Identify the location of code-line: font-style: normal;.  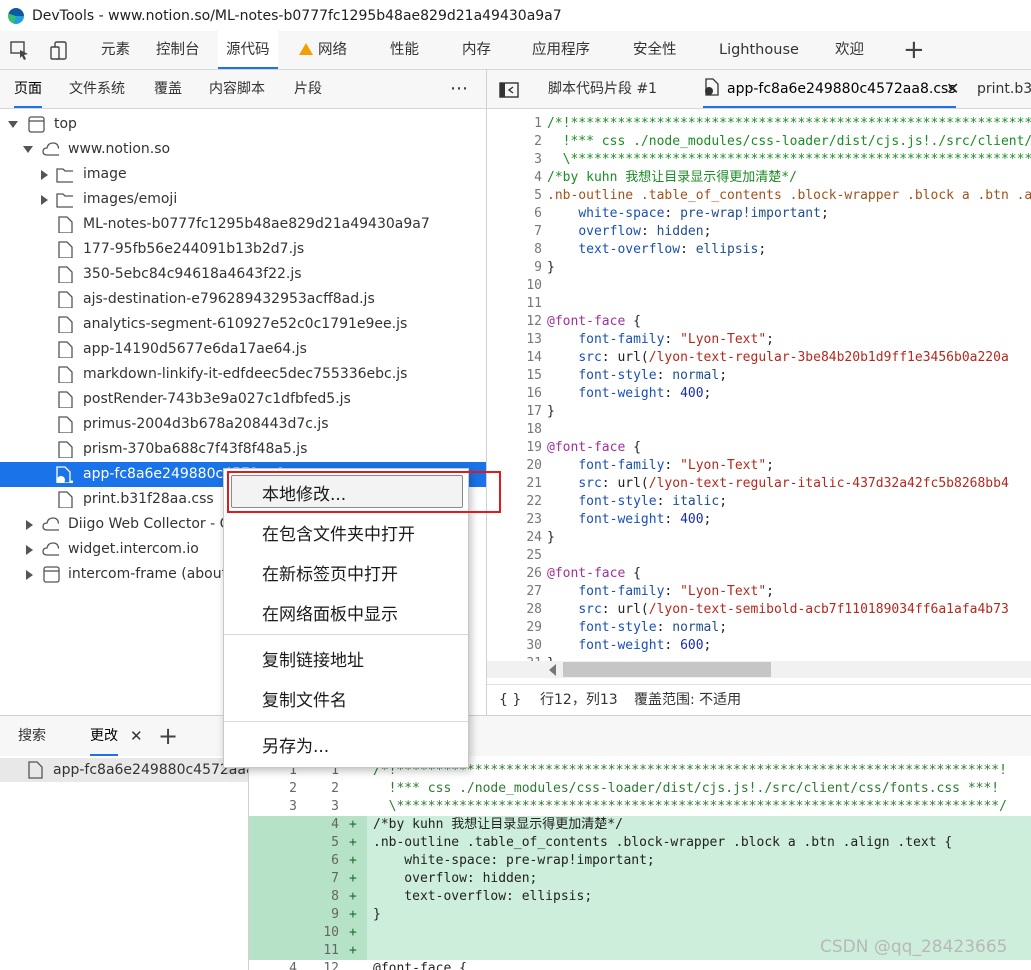
(653, 627).